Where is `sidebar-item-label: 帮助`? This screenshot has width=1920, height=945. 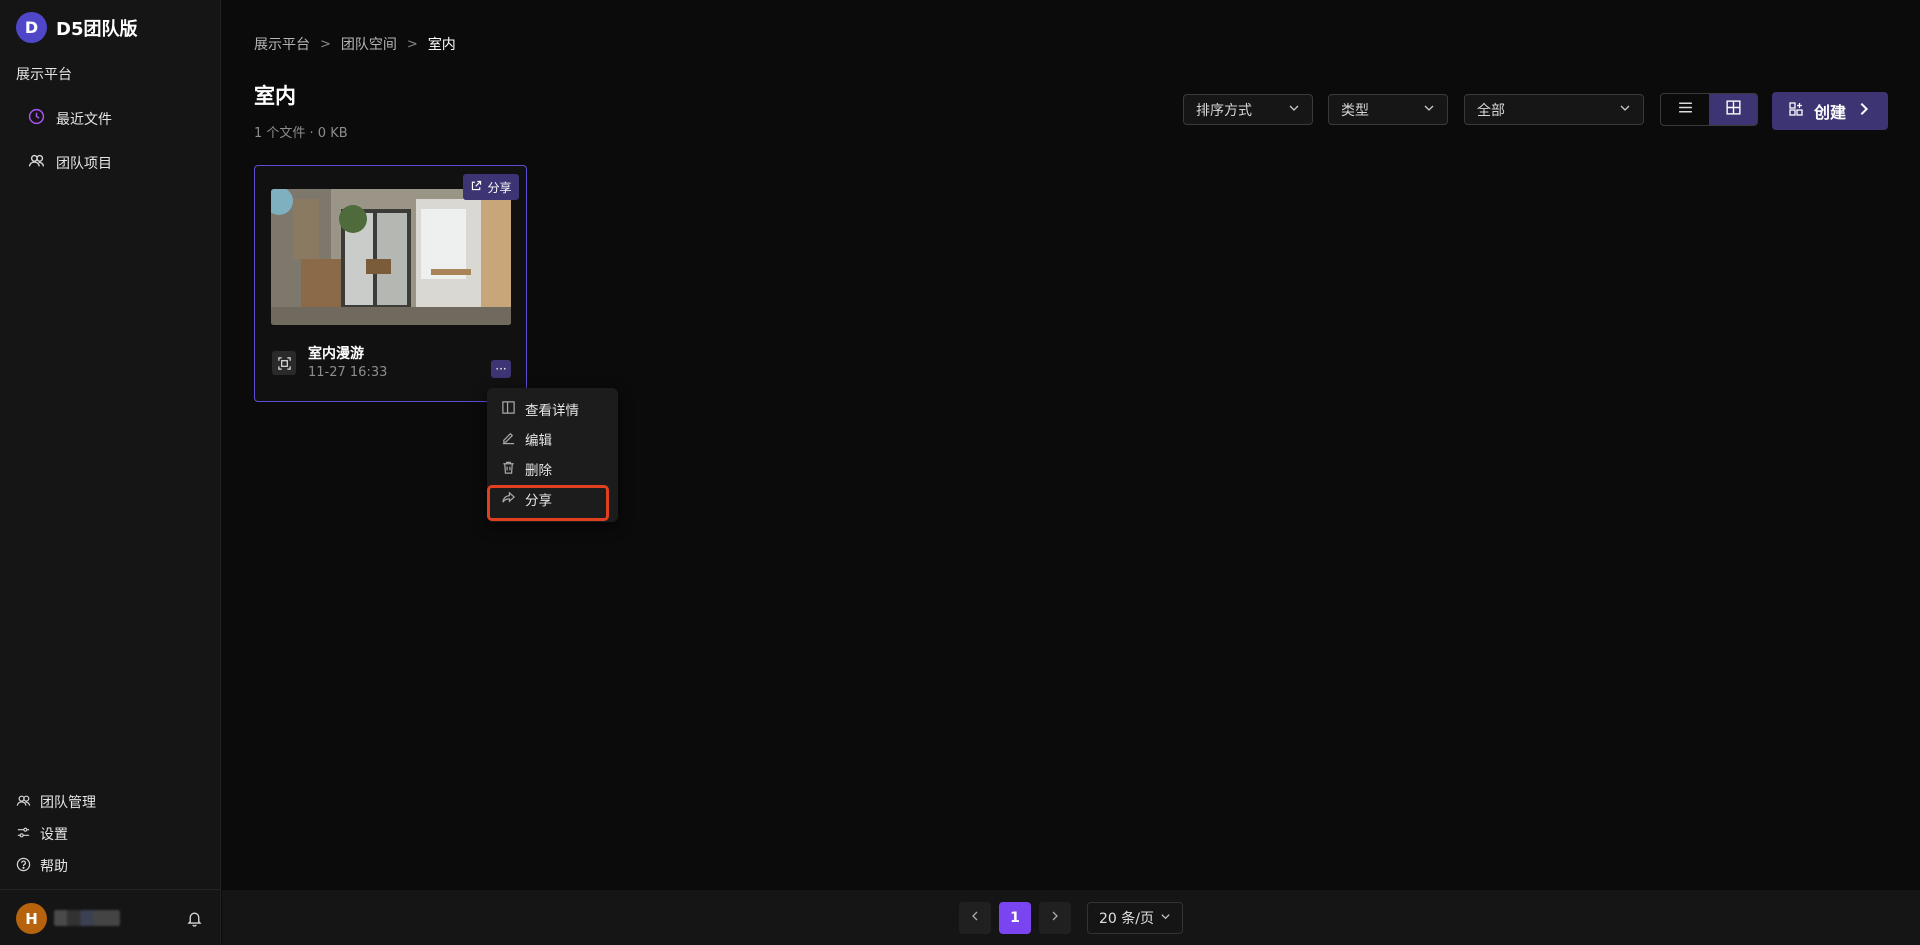
sidebar-item-label: 帮助 is located at coordinates (54, 867).